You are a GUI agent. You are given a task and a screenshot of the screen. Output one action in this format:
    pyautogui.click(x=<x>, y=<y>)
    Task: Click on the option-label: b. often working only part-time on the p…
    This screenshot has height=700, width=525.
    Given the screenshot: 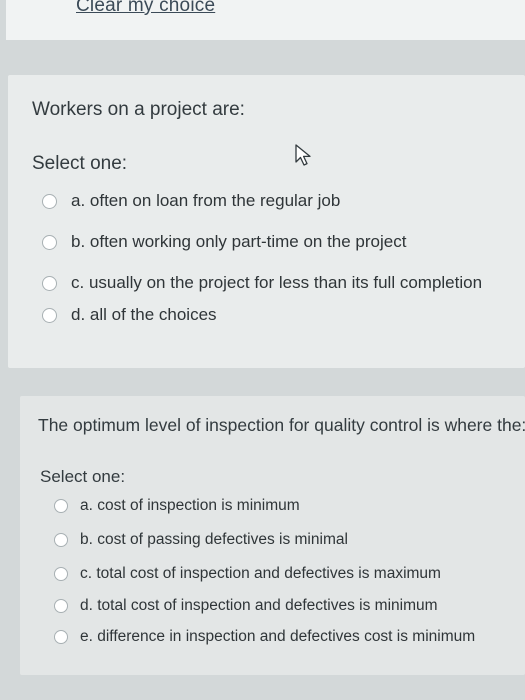 What is the action you would take?
    pyautogui.click(x=239, y=241)
    